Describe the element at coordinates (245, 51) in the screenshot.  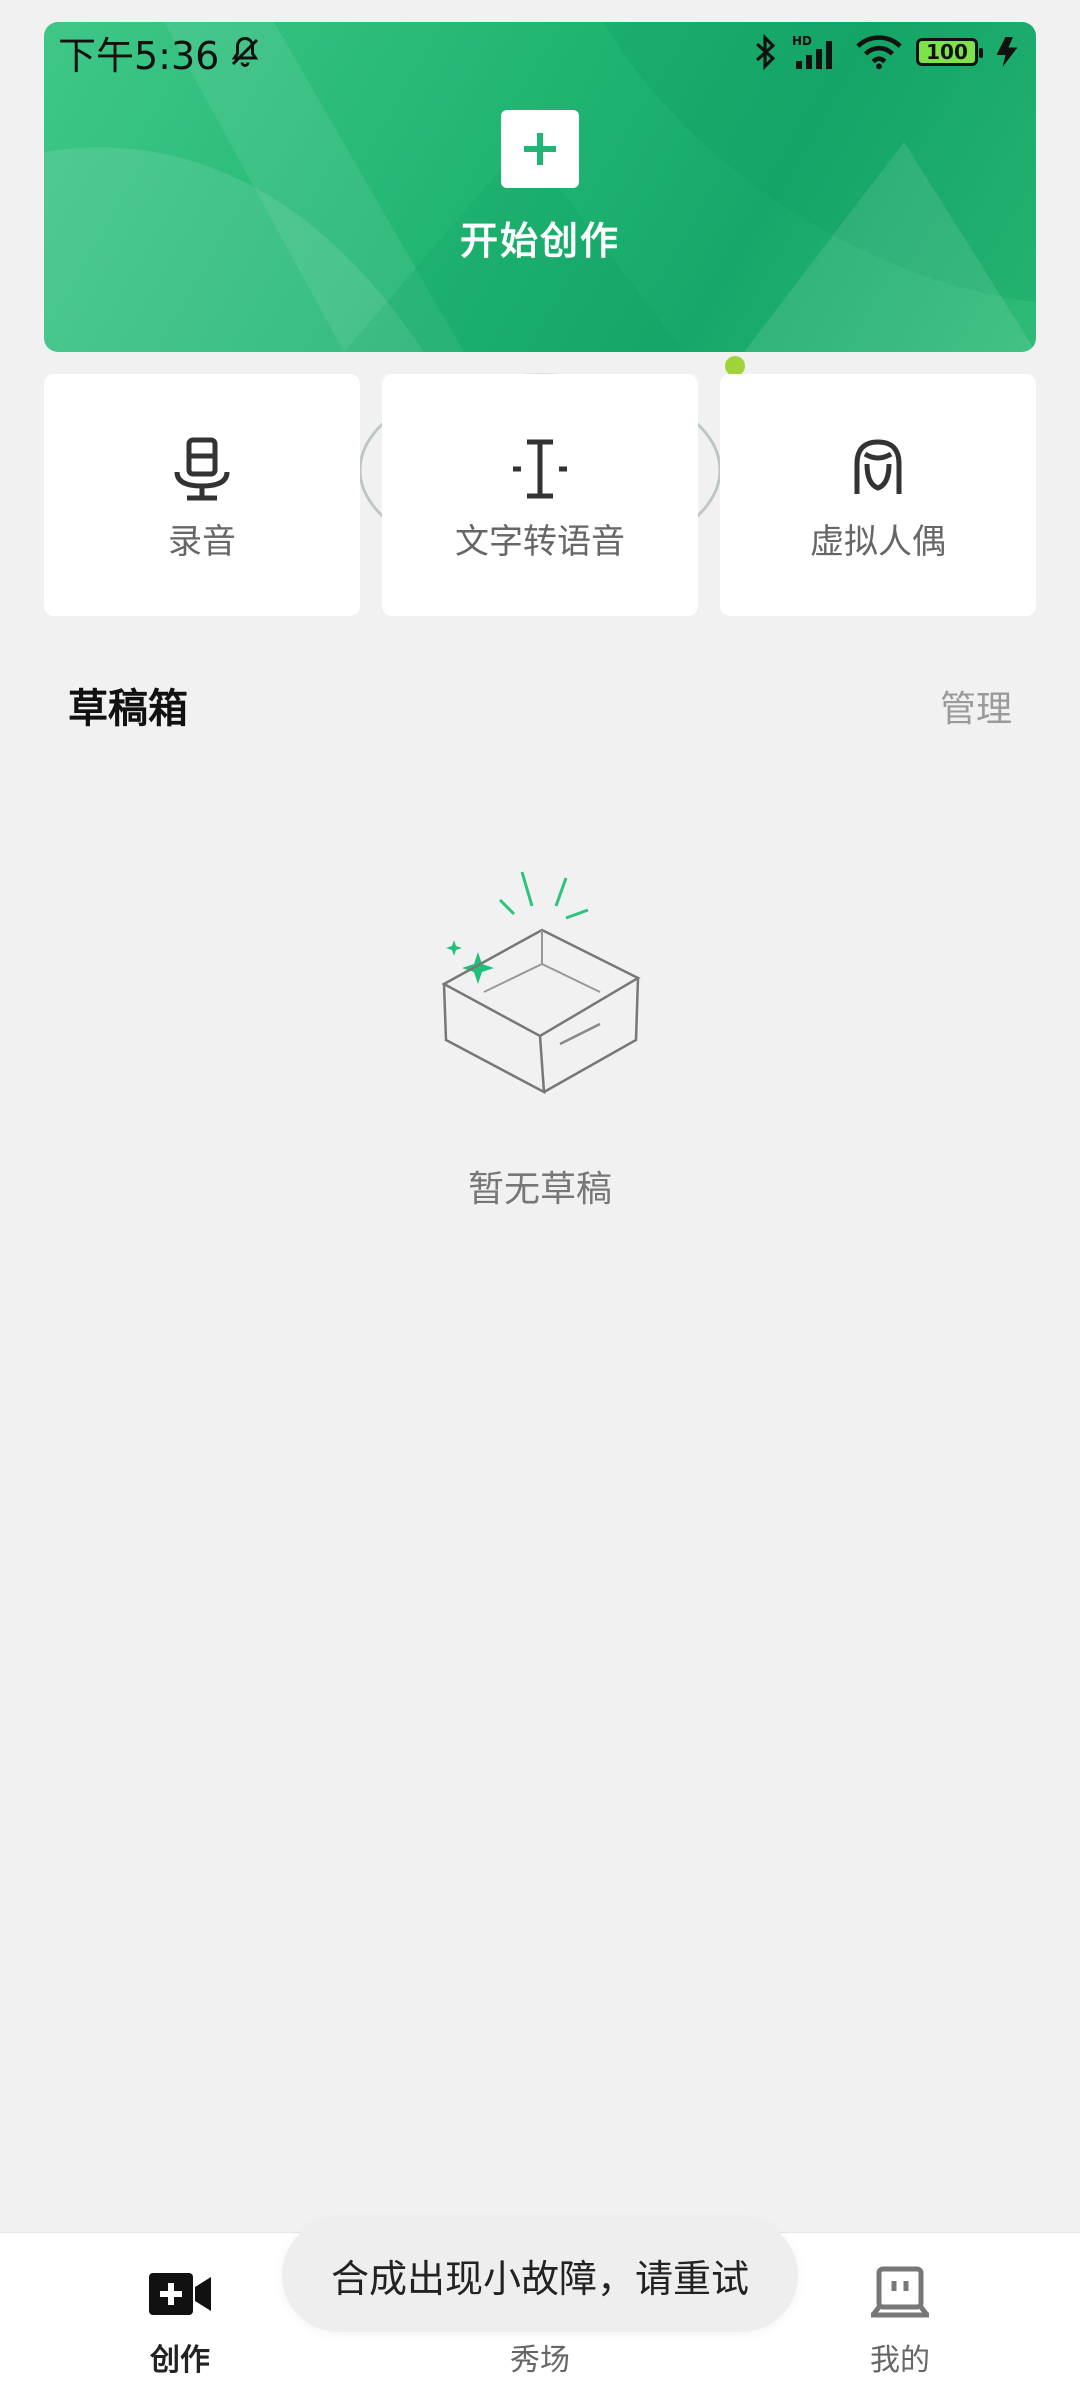
I see `mute-bell-icon` at that location.